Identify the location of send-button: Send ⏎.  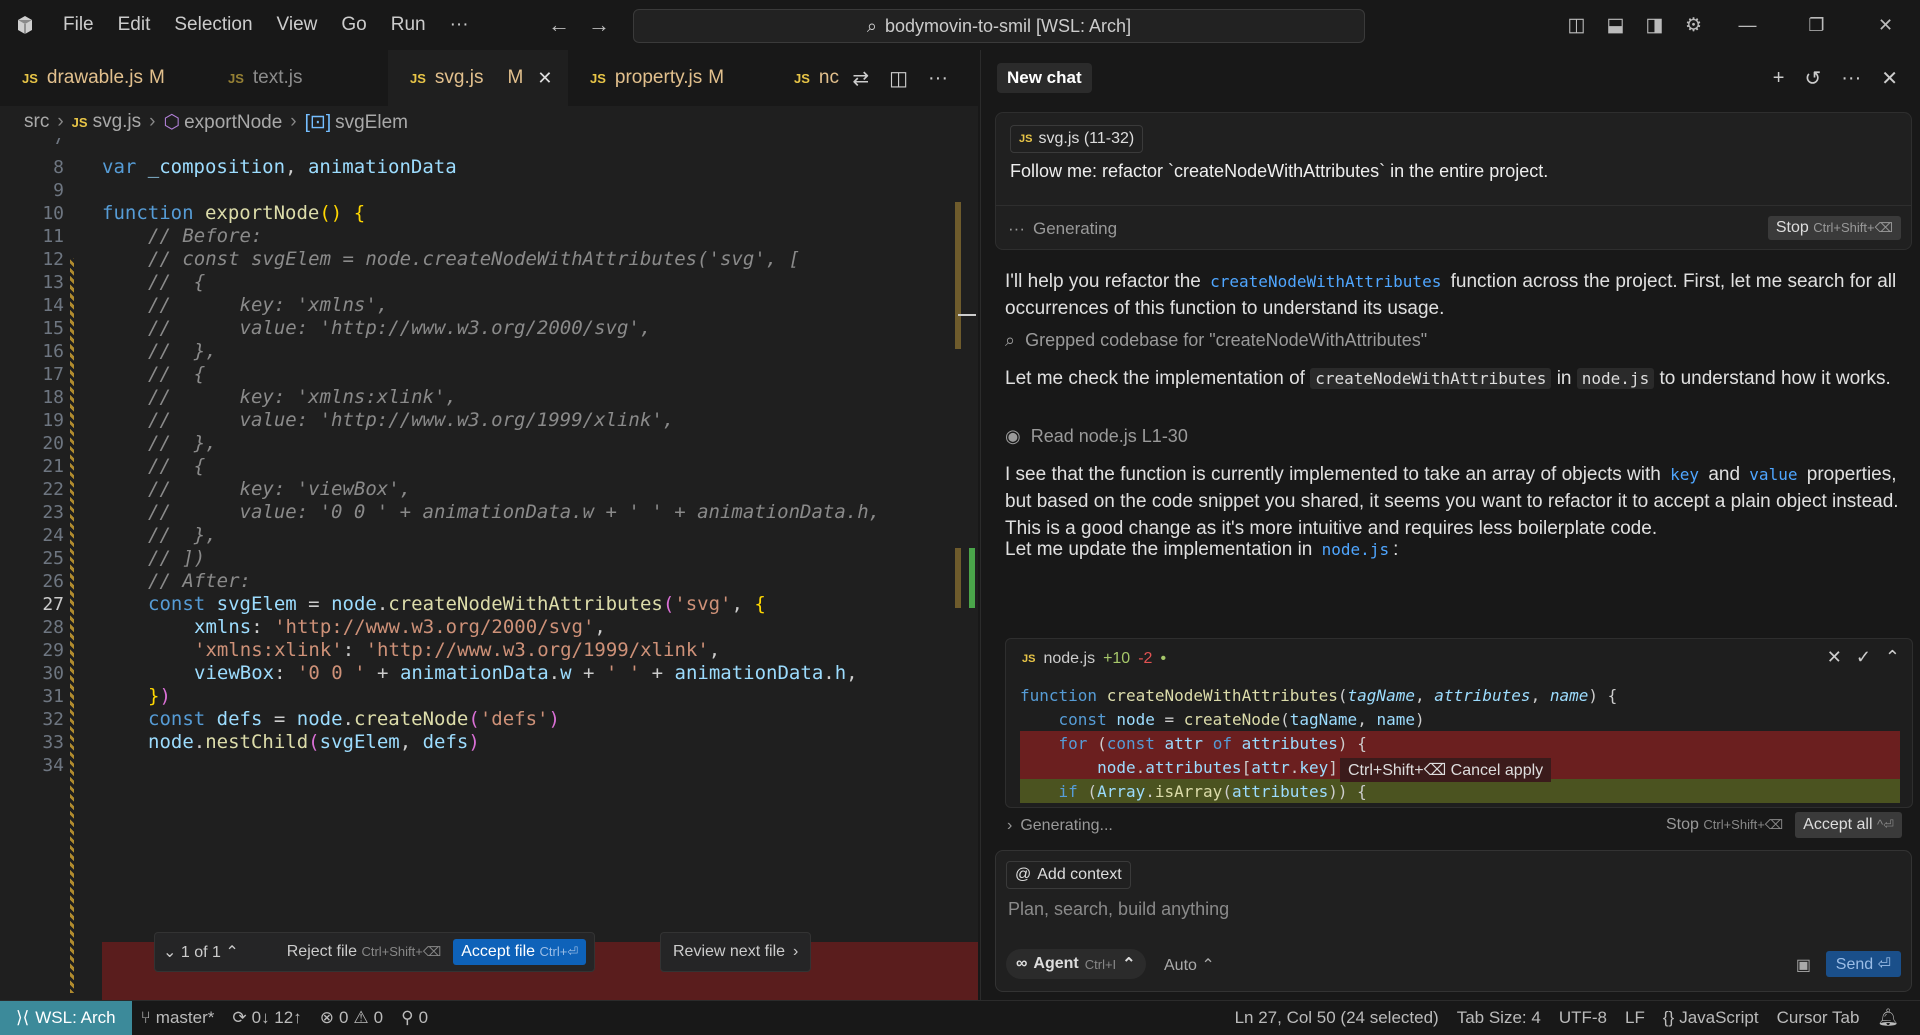
(1863, 964).